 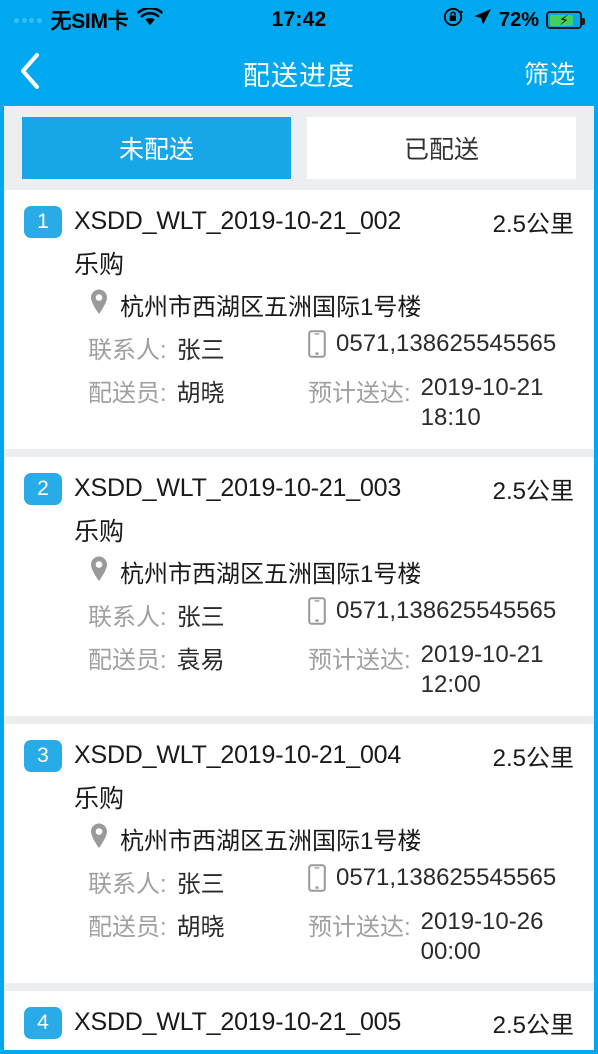 What do you see at coordinates (482, 20) in the screenshot?
I see `location-arrow-icon` at bounding box center [482, 20].